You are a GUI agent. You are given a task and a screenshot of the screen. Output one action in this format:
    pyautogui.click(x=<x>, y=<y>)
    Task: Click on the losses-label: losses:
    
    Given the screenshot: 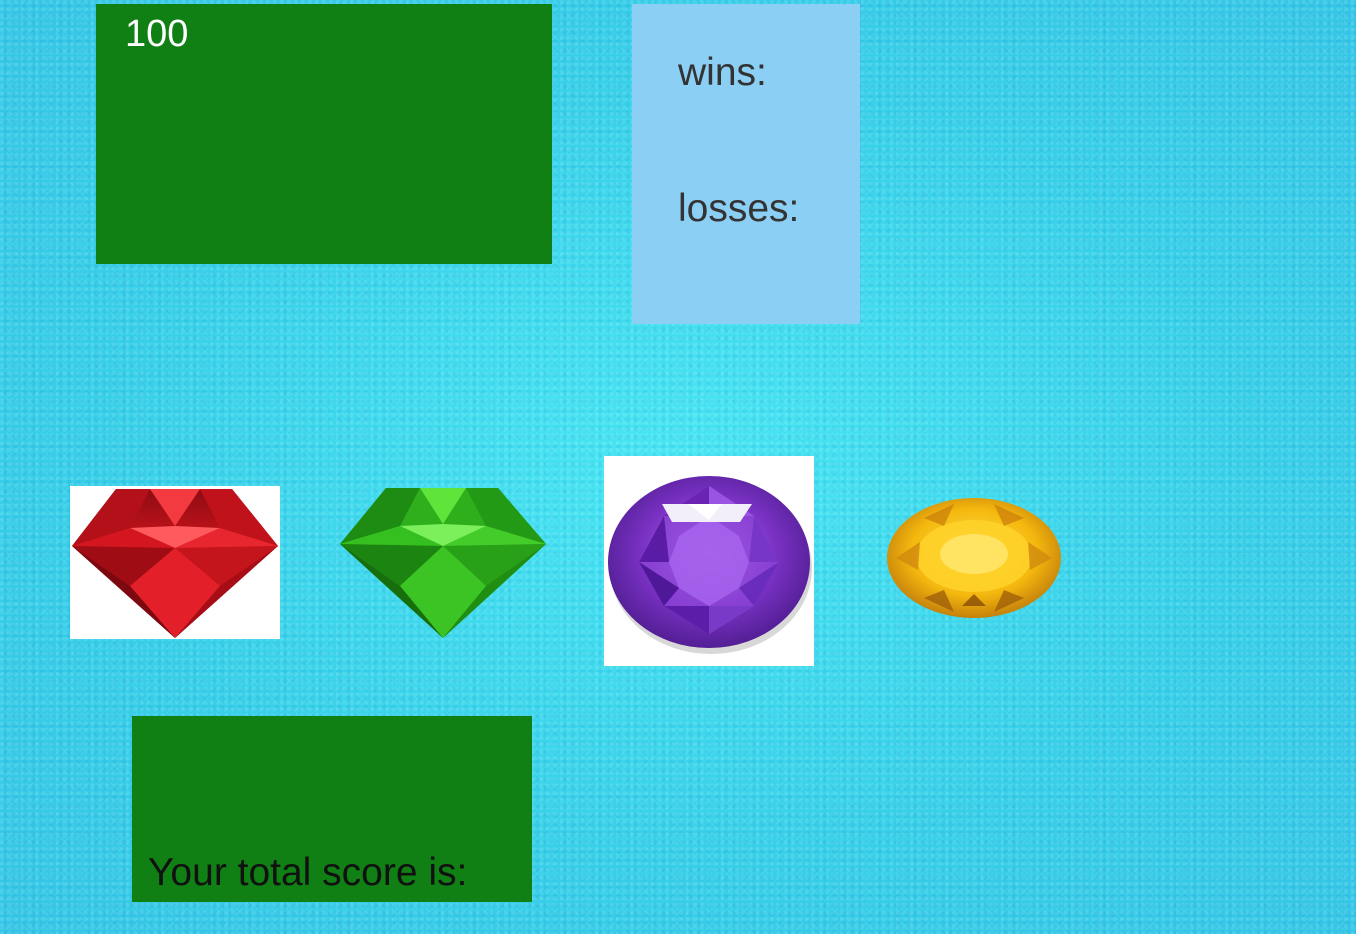 What is the action you would take?
    pyautogui.click(x=739, y=208)
    